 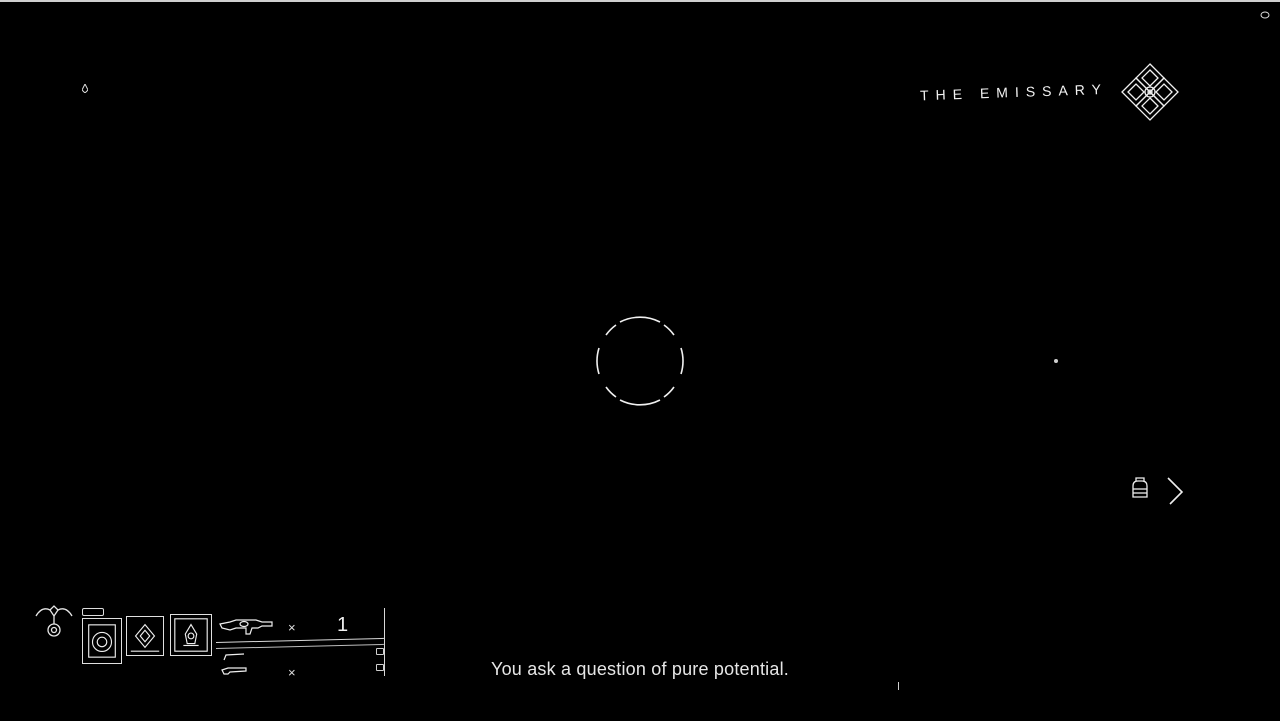 I want to click on melee-ability-slot, so click(x=145, y=636).